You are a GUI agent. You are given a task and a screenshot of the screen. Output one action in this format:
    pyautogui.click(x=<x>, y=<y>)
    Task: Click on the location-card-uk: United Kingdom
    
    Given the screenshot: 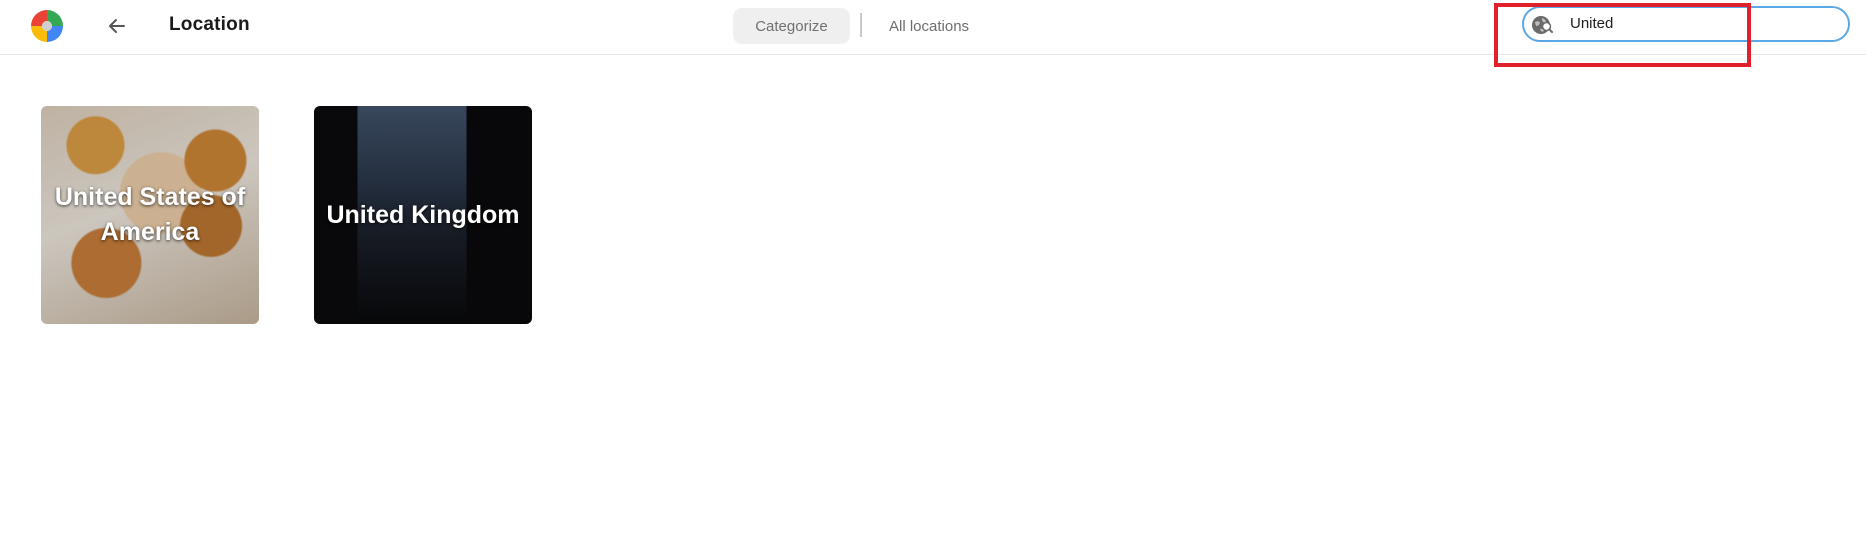 What is the action you would take?
    pyautogui.click(x=423, y=215)
    